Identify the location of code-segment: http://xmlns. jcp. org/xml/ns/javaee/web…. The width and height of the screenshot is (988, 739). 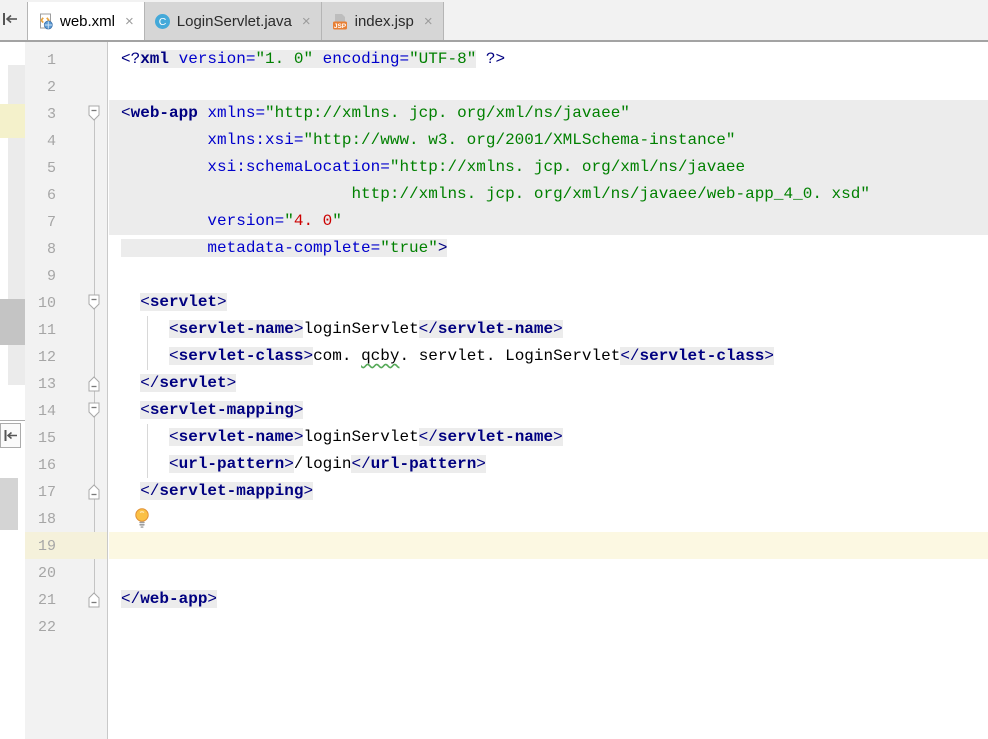
(610, 194).